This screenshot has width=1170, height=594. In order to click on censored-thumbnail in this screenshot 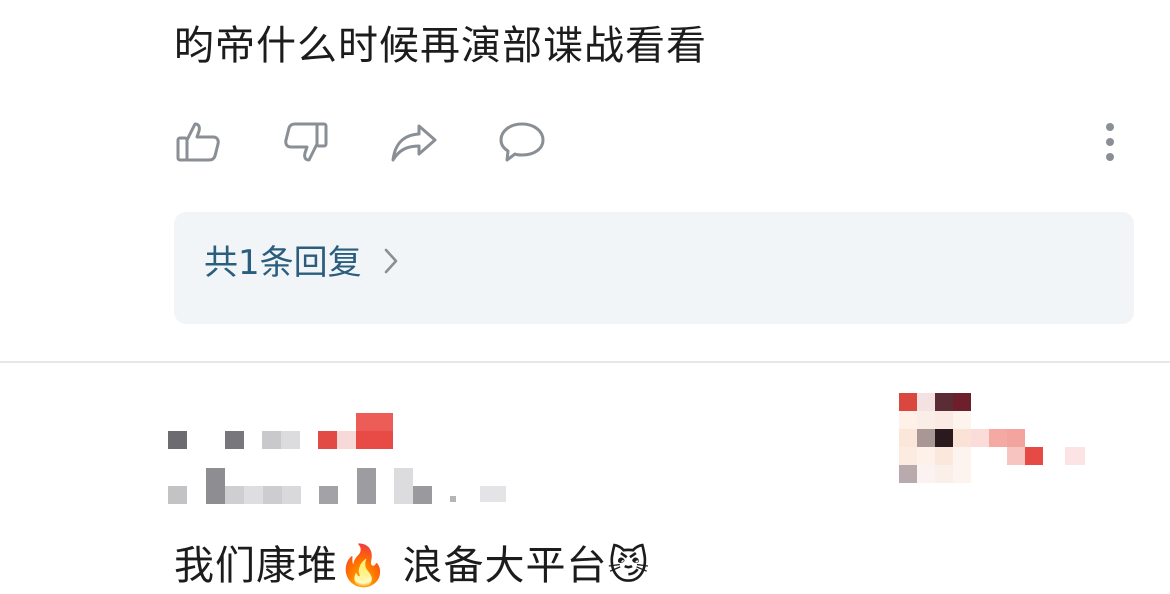, I will do `click(994, 440)`.